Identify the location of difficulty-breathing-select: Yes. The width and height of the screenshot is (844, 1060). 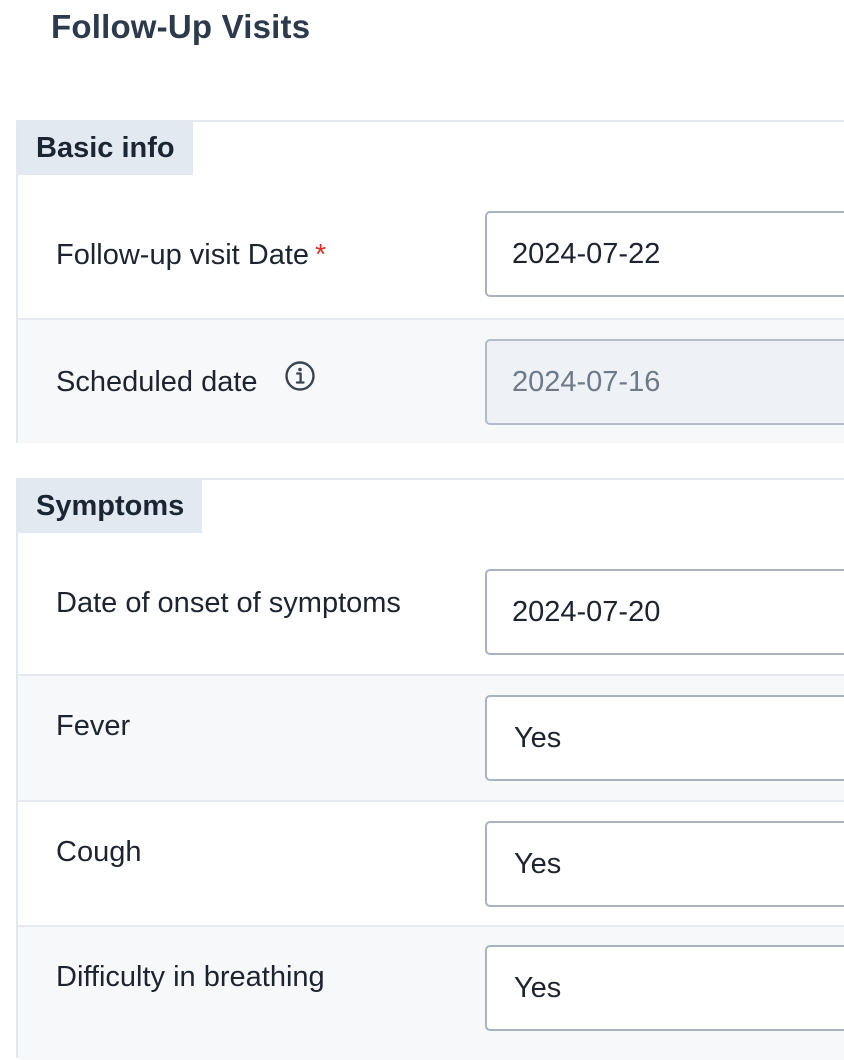
(664, 988).